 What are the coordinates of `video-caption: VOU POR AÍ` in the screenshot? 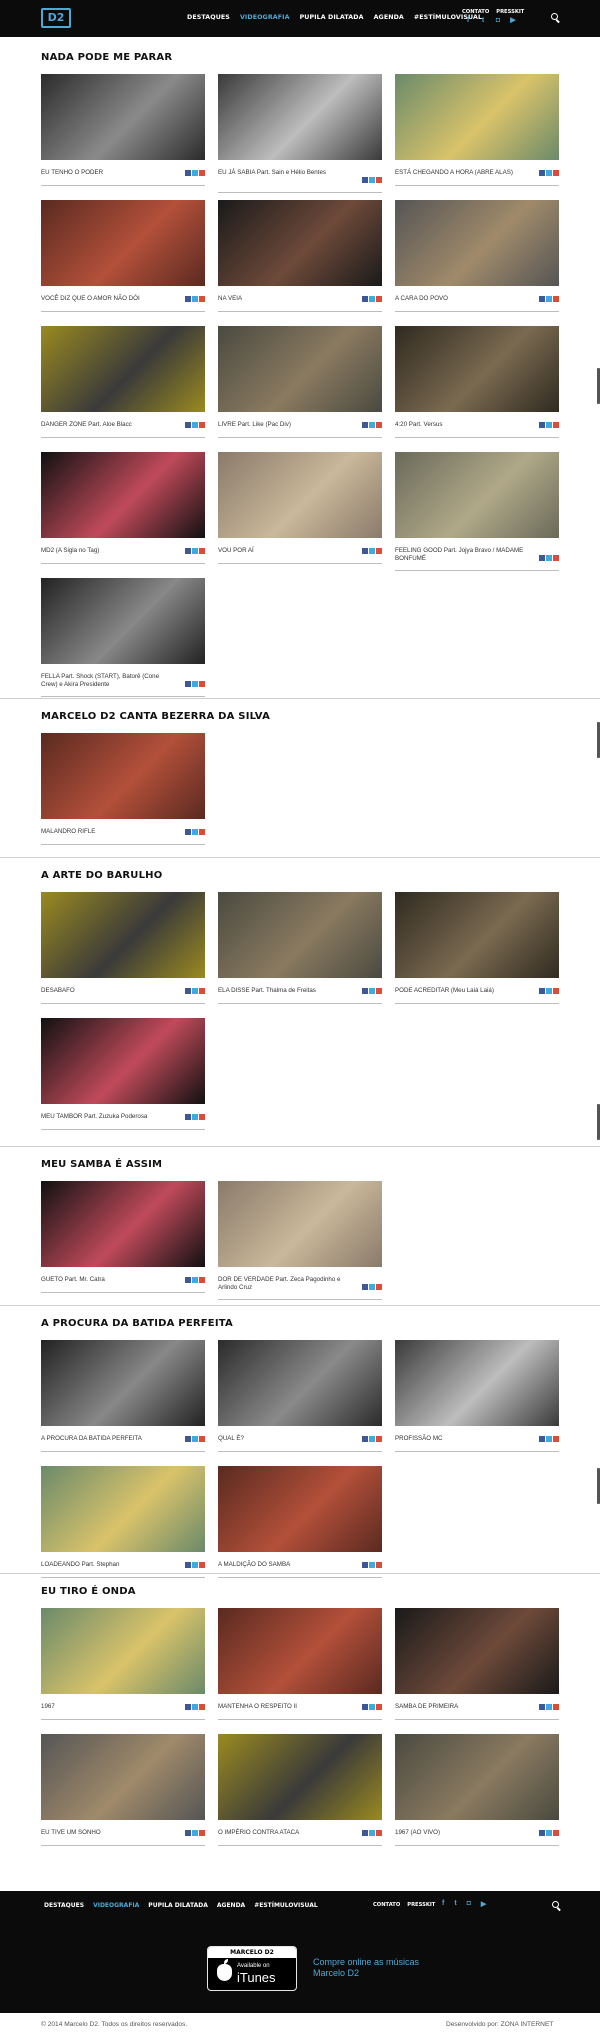 It's located at (283, 551).